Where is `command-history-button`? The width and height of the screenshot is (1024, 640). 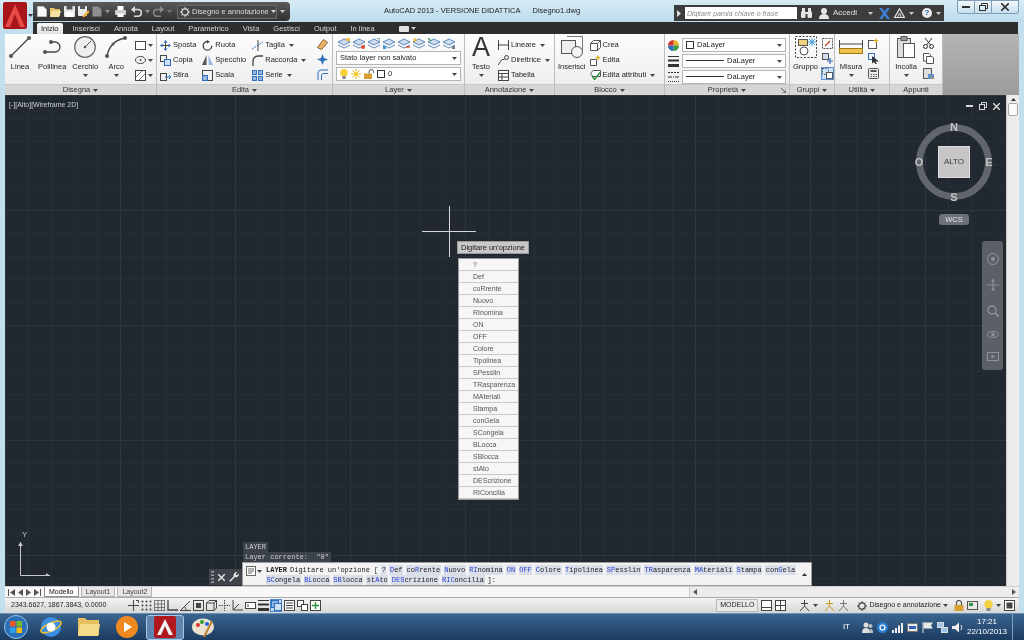
command-history-button is located at coordinates (252, 569).